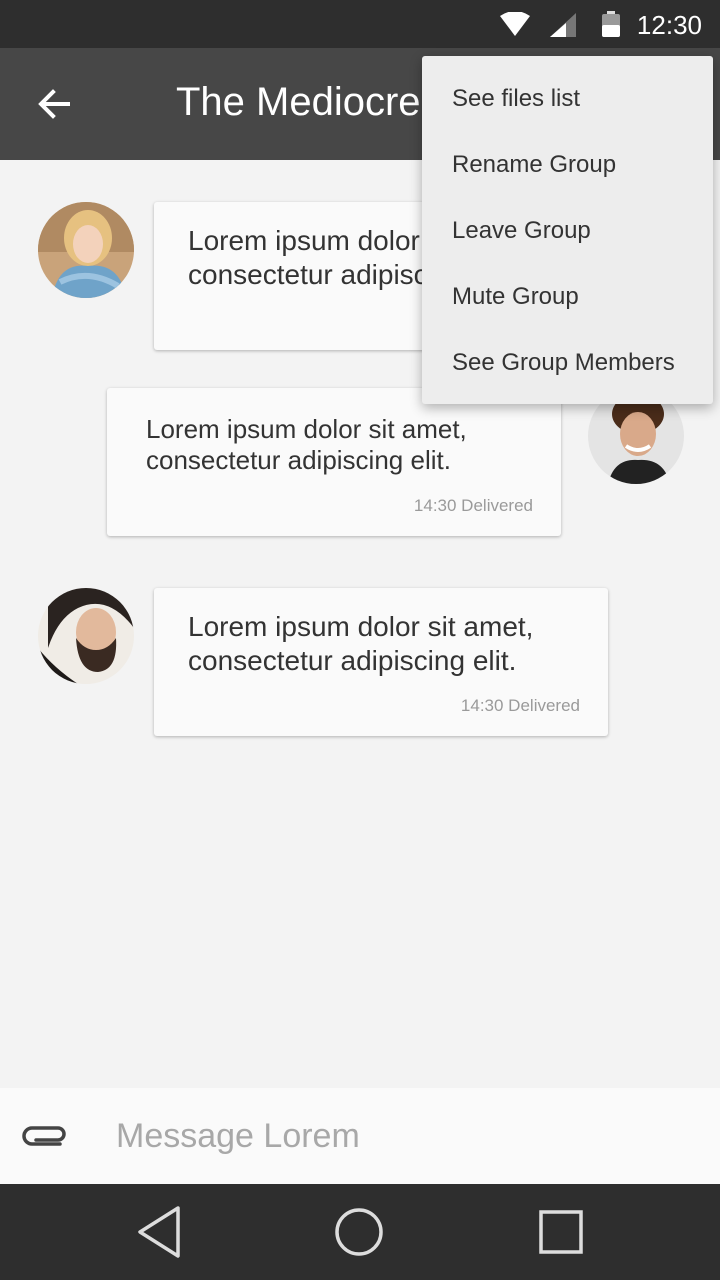  Describe the element at coordinates (86, 636) in the screenshot. I see `avatar-bearded-man` at that location.